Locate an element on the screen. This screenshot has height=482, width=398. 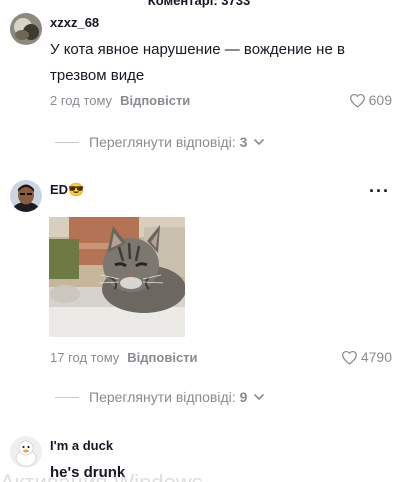
comment-attached-image is located at coordinates (117, 277).